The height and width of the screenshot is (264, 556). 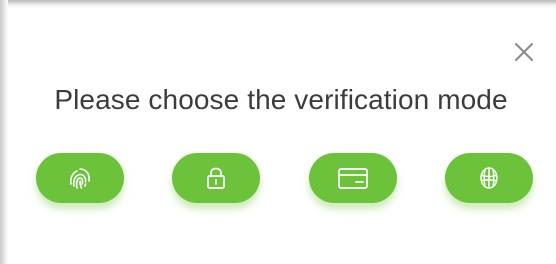 I want to click on fingerprint-icon, so click(x=80, y=178).